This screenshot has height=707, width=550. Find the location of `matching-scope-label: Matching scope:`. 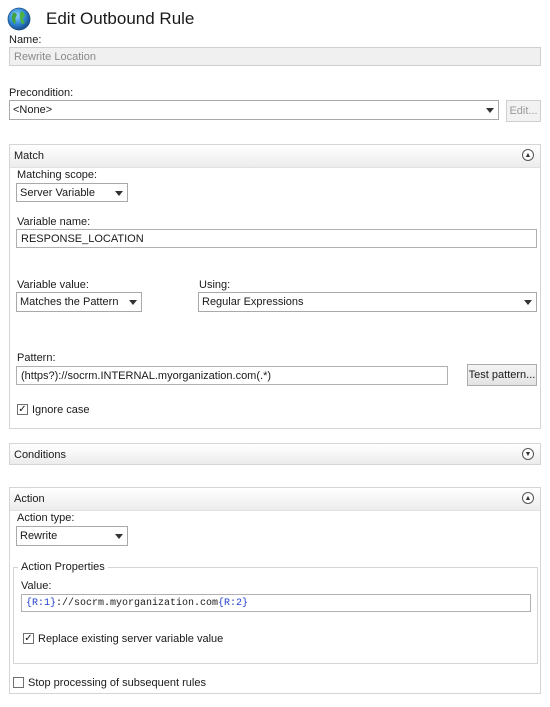

matching-scope-label: Matching scope: is located at coordinates (57, 175).